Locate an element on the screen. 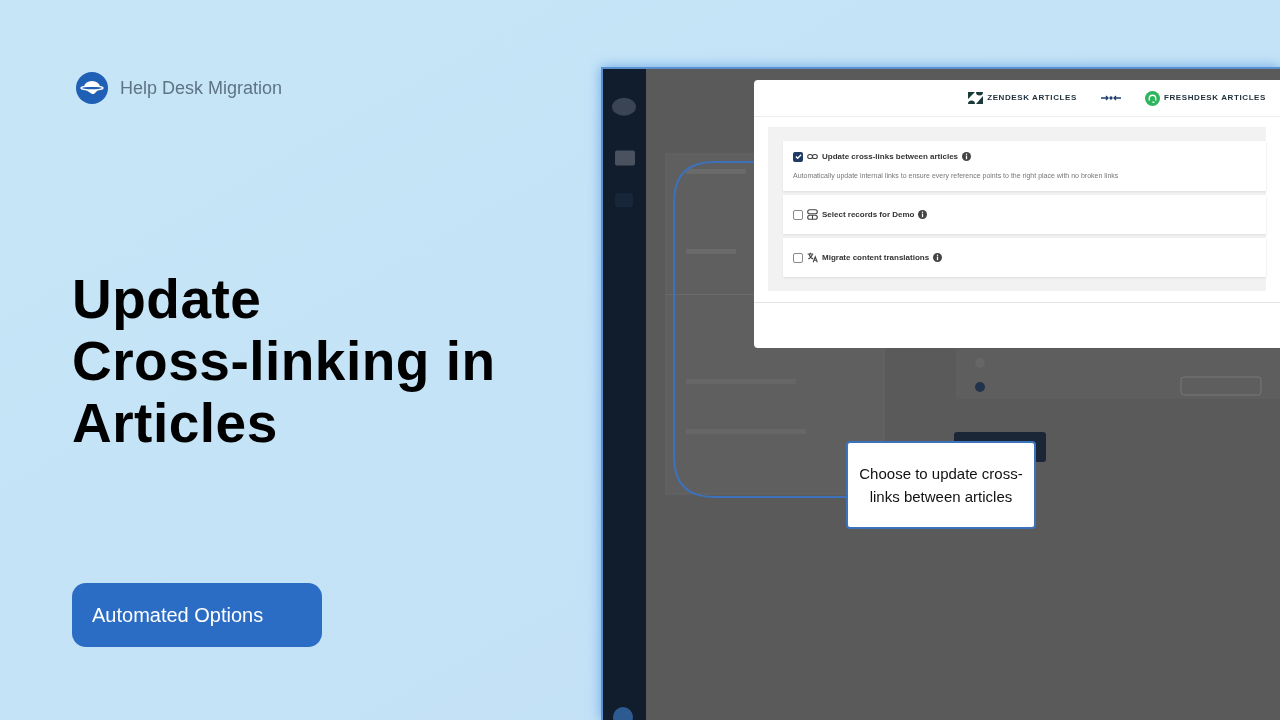 The height and width of the screenshot is (720, 1280). callout: Choose to update cross-links between articles is located at coordinates (941, 485).